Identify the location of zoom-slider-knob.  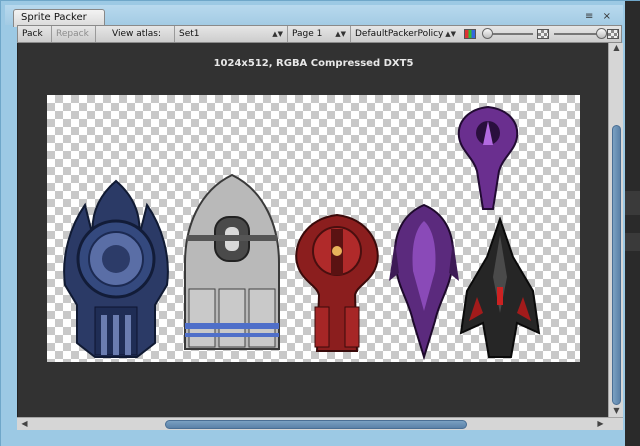
(487, 33).